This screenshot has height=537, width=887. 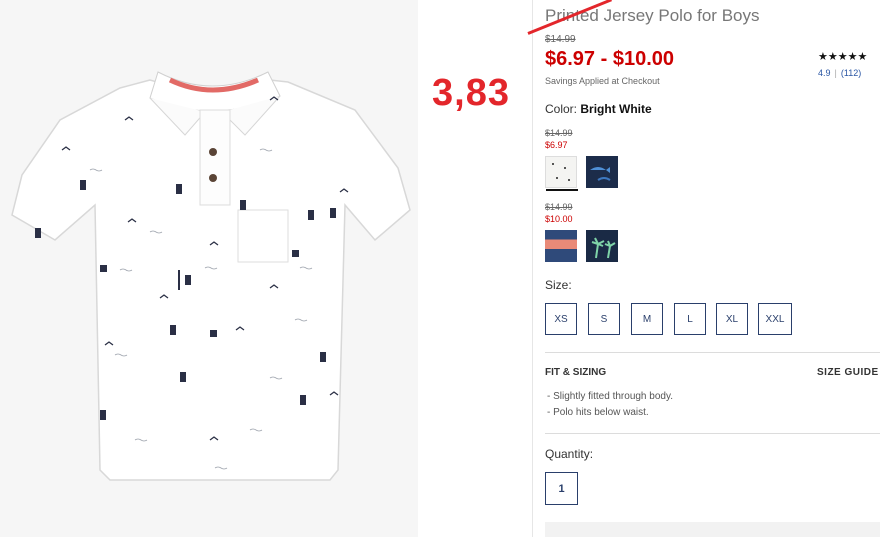 I want to click on size-guide-link: SIZE GUIDE, so click(x=848, y=372).